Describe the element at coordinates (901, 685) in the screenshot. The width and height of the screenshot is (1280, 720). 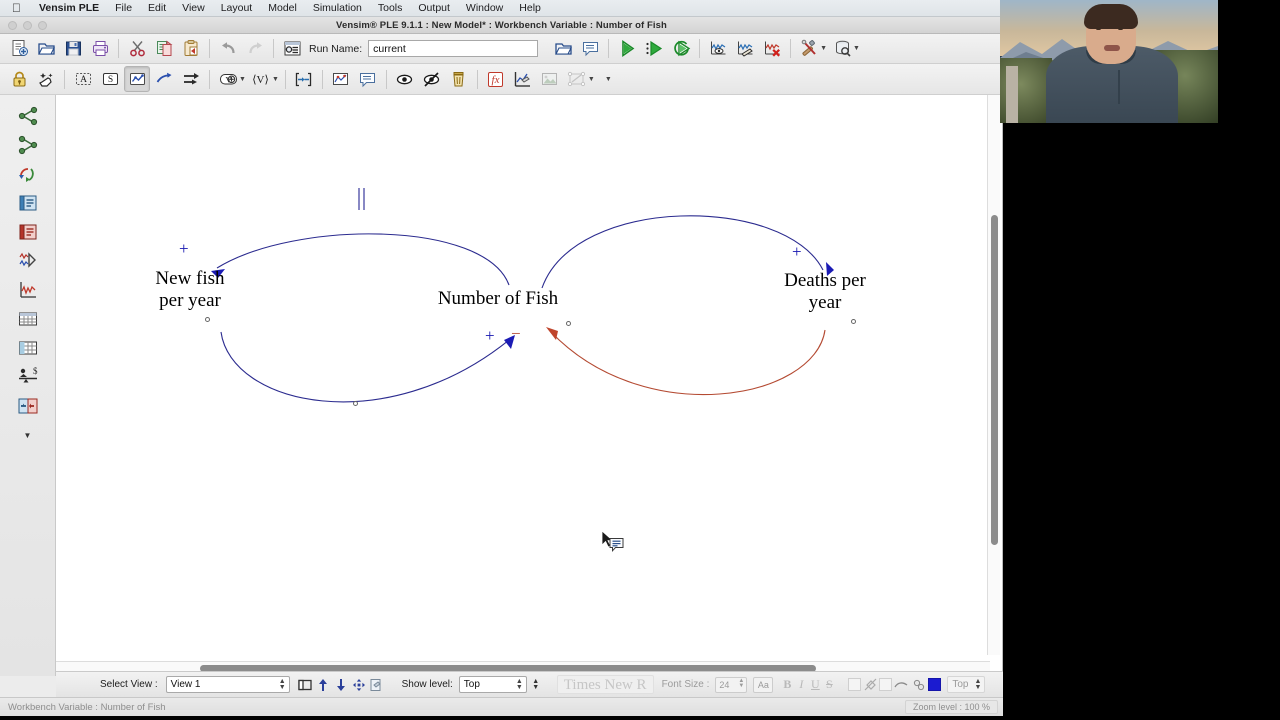
I see `line-style-icon` at that location.